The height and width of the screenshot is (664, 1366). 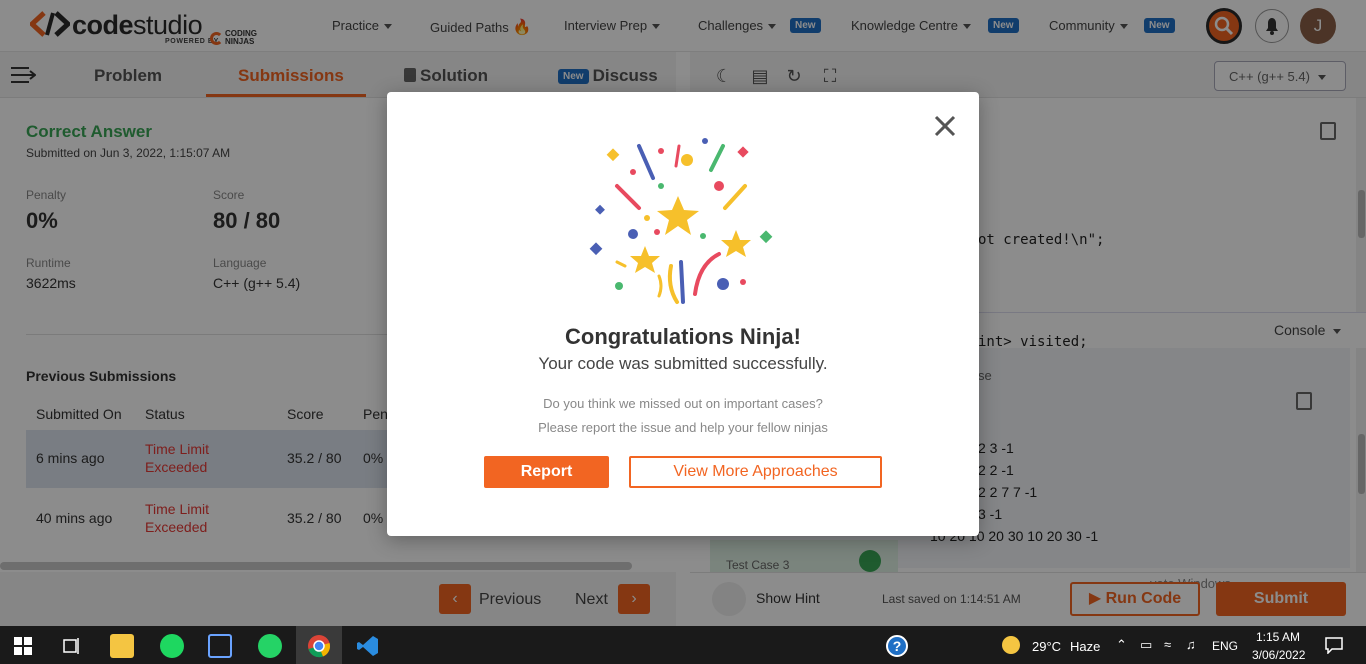 What do you see at coordinates (681, 221) in the screenshot?
I see `celebration-confetti-icon` at bounding box center [681, 221].